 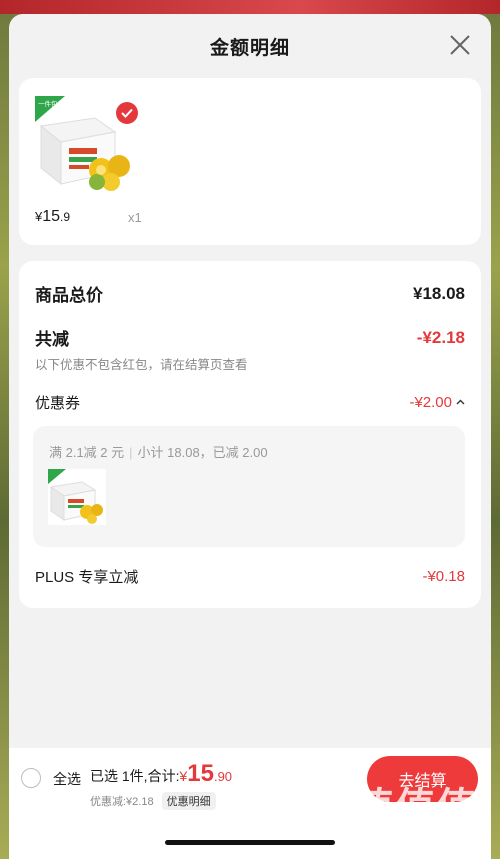 I want to click on coupon-subtotal: 小计 18.08，已减 2.00, so click(x=202, y=452).